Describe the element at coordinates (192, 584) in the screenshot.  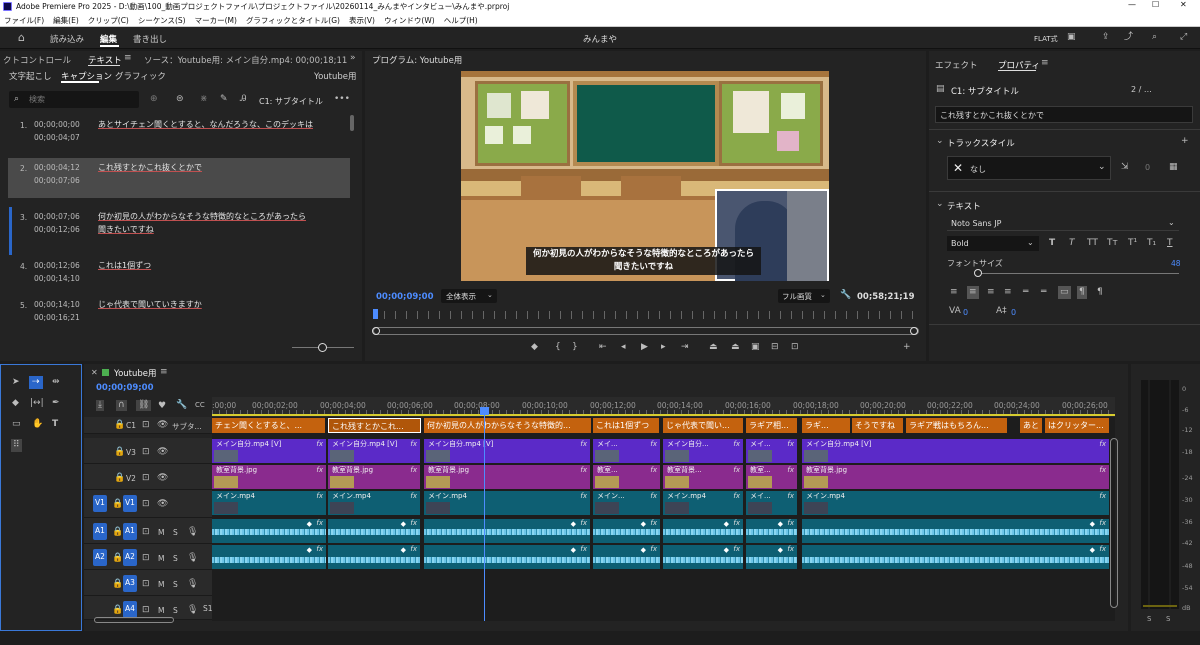
I see `microphone-icon: 🎙` at that location.